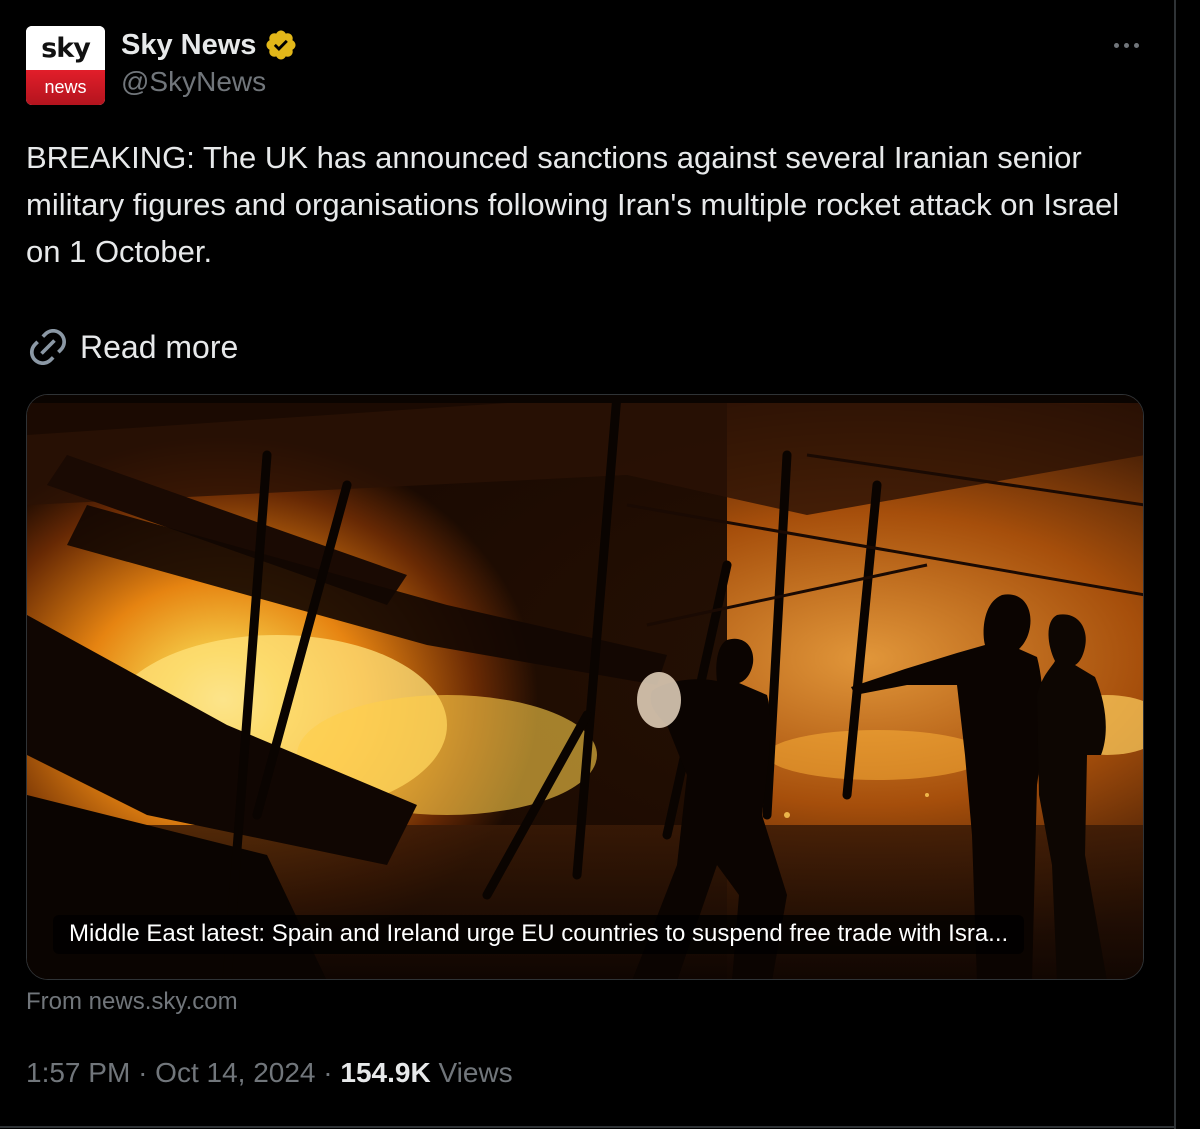  I want to click on tweet-time: 1:57 PM, so click(78, 1073).